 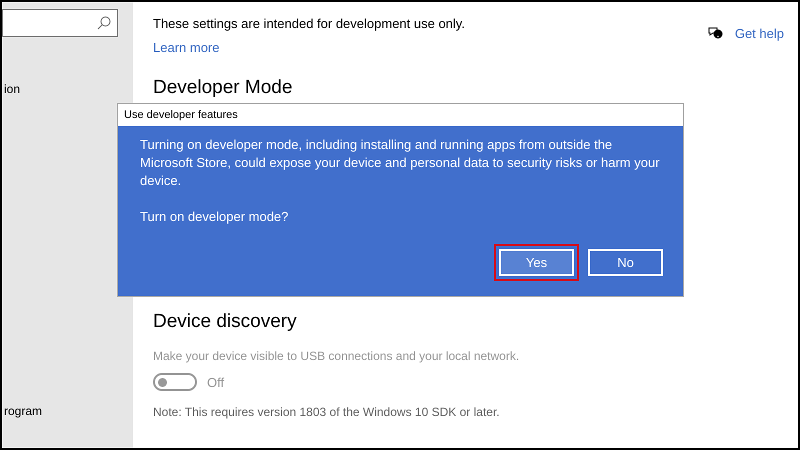 What do you see at coordinates (68, 411) in the screenshot?
I see `sidebar-item: rogram` at bounding box center [68, 411].